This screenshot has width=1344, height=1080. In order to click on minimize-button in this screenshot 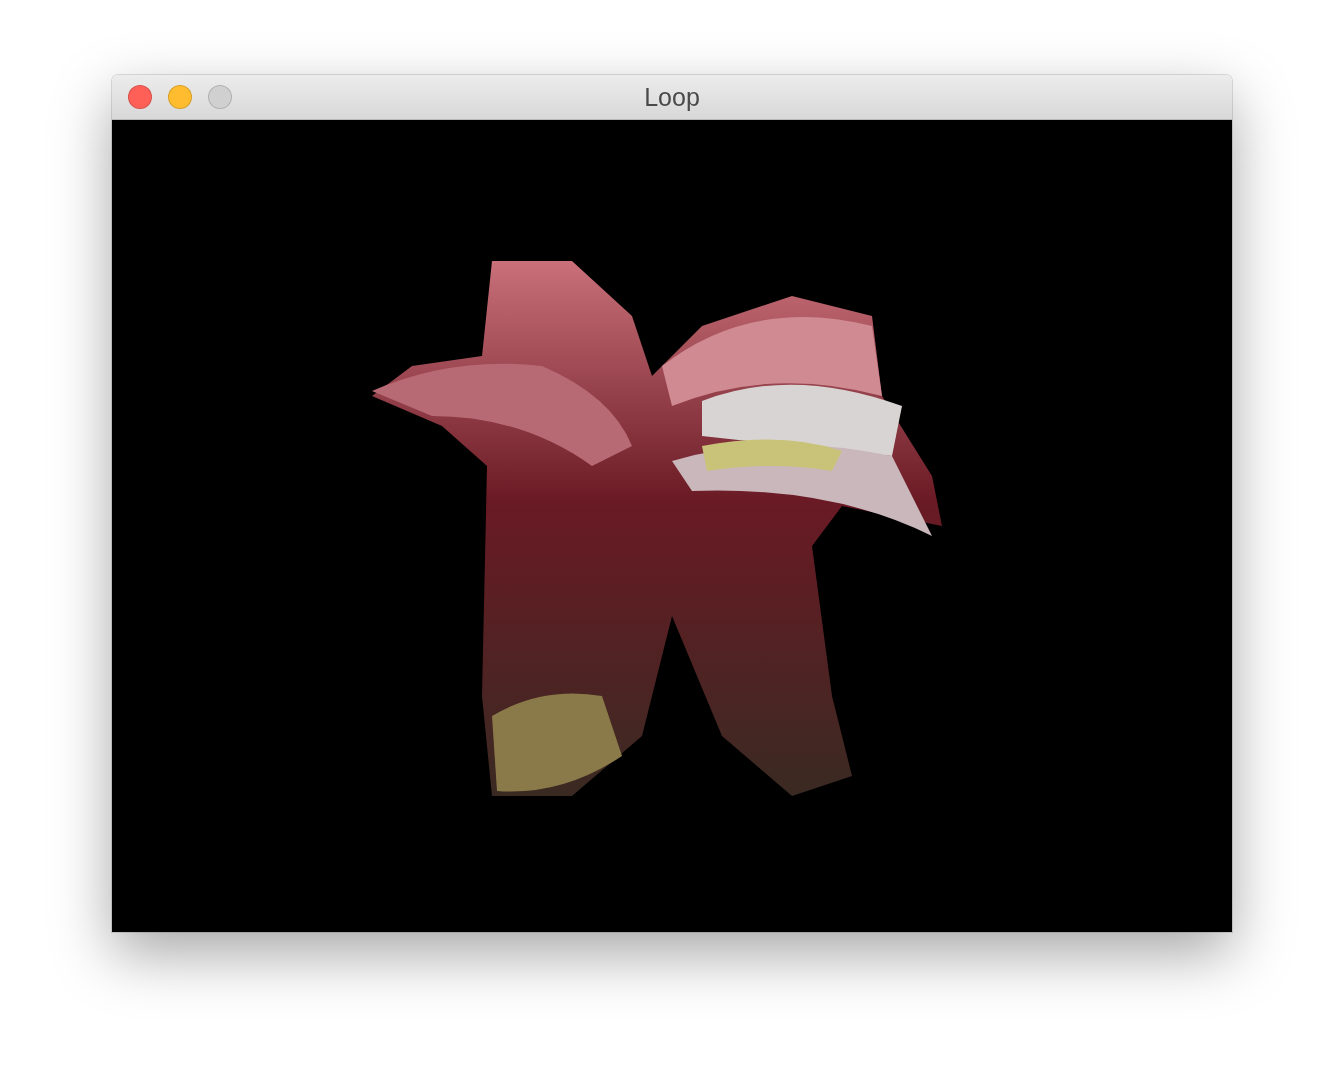, I will do `click(180, 97)`.